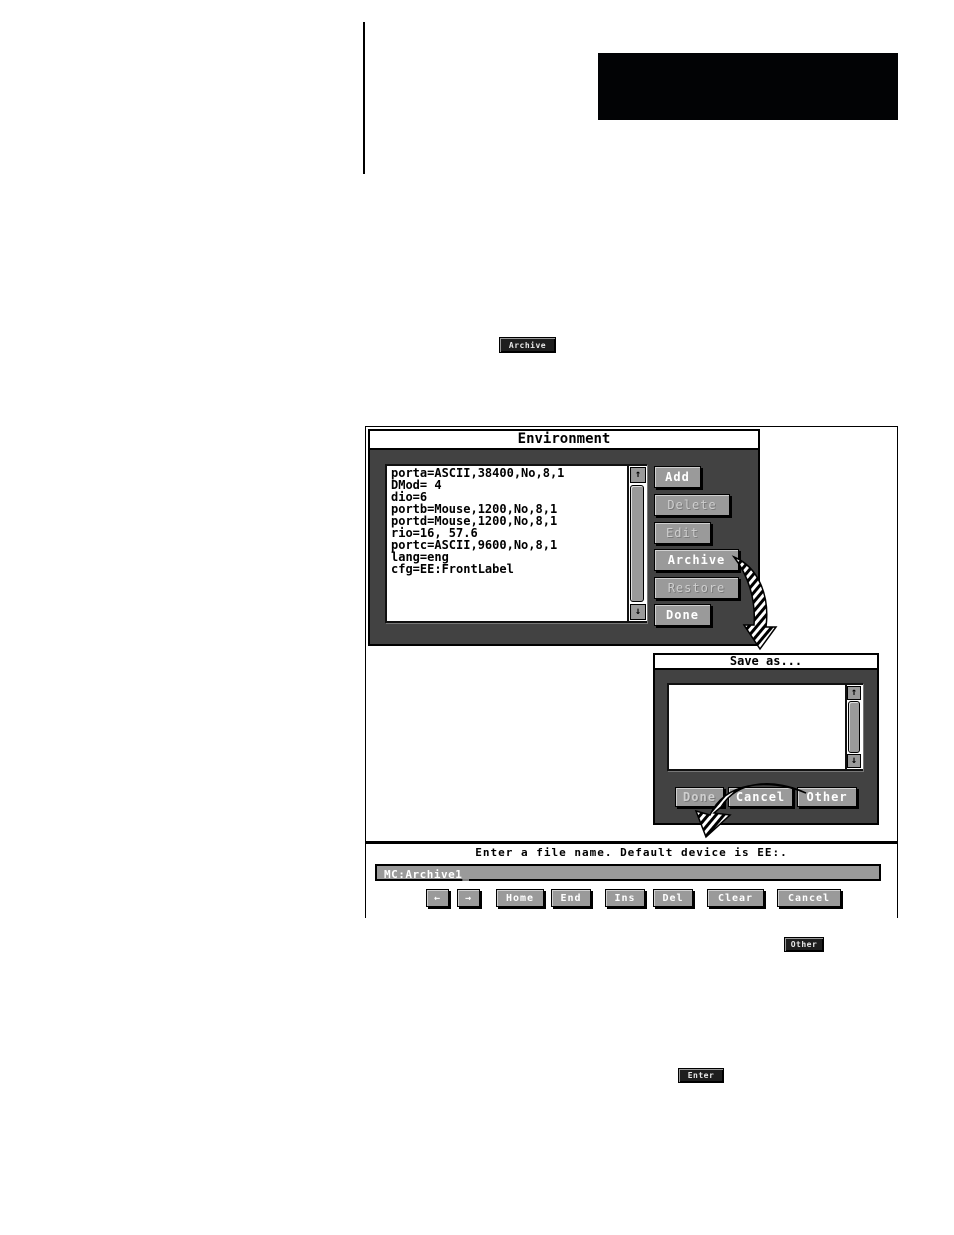  Describe the element at coordinates (571, 898) in the screenshot. I see `end-button: End` at that location.